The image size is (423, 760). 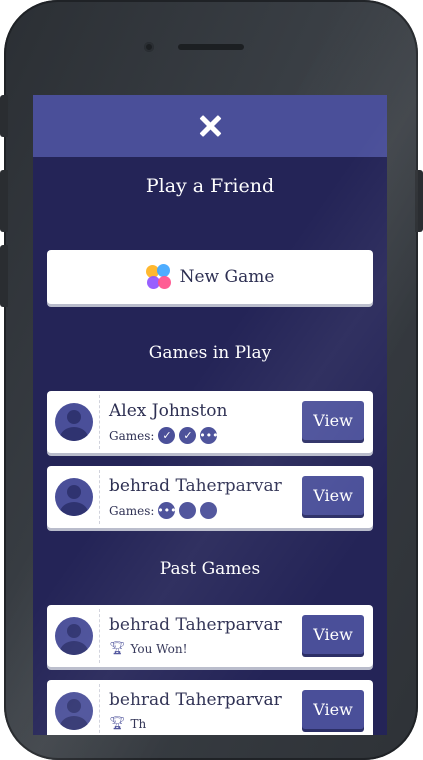 I want to click on list-item: Alex Johnston Games: ✓ ✓ ••• View, so click(x=210, y=422).